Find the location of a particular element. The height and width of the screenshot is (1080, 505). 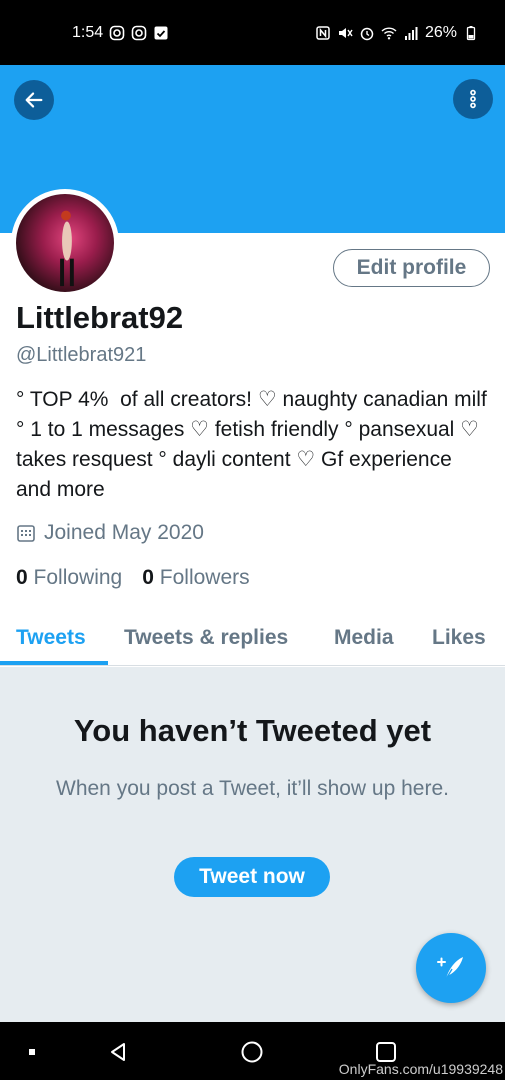

tweet-now-button: Tweet now is located at coordinates (252, 877).